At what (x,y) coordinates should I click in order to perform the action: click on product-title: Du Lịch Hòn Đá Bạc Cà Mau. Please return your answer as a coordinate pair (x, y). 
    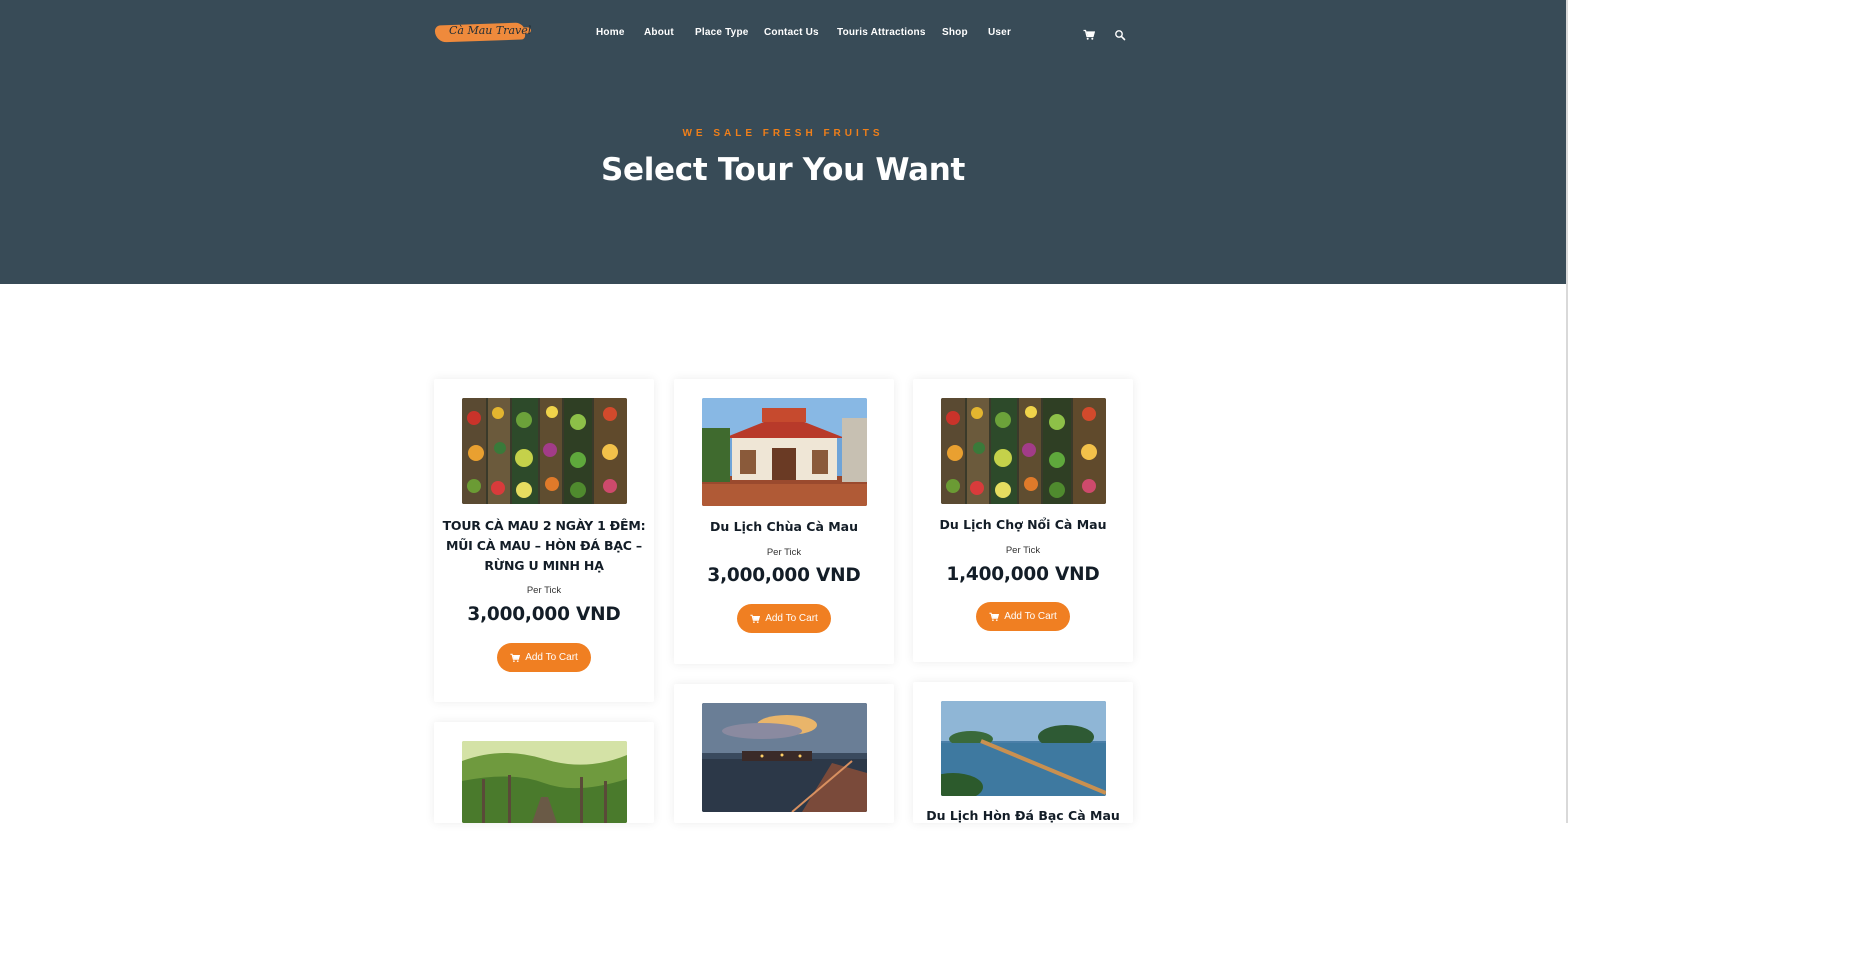
    Looking at the image, I should click on (1023, 816).